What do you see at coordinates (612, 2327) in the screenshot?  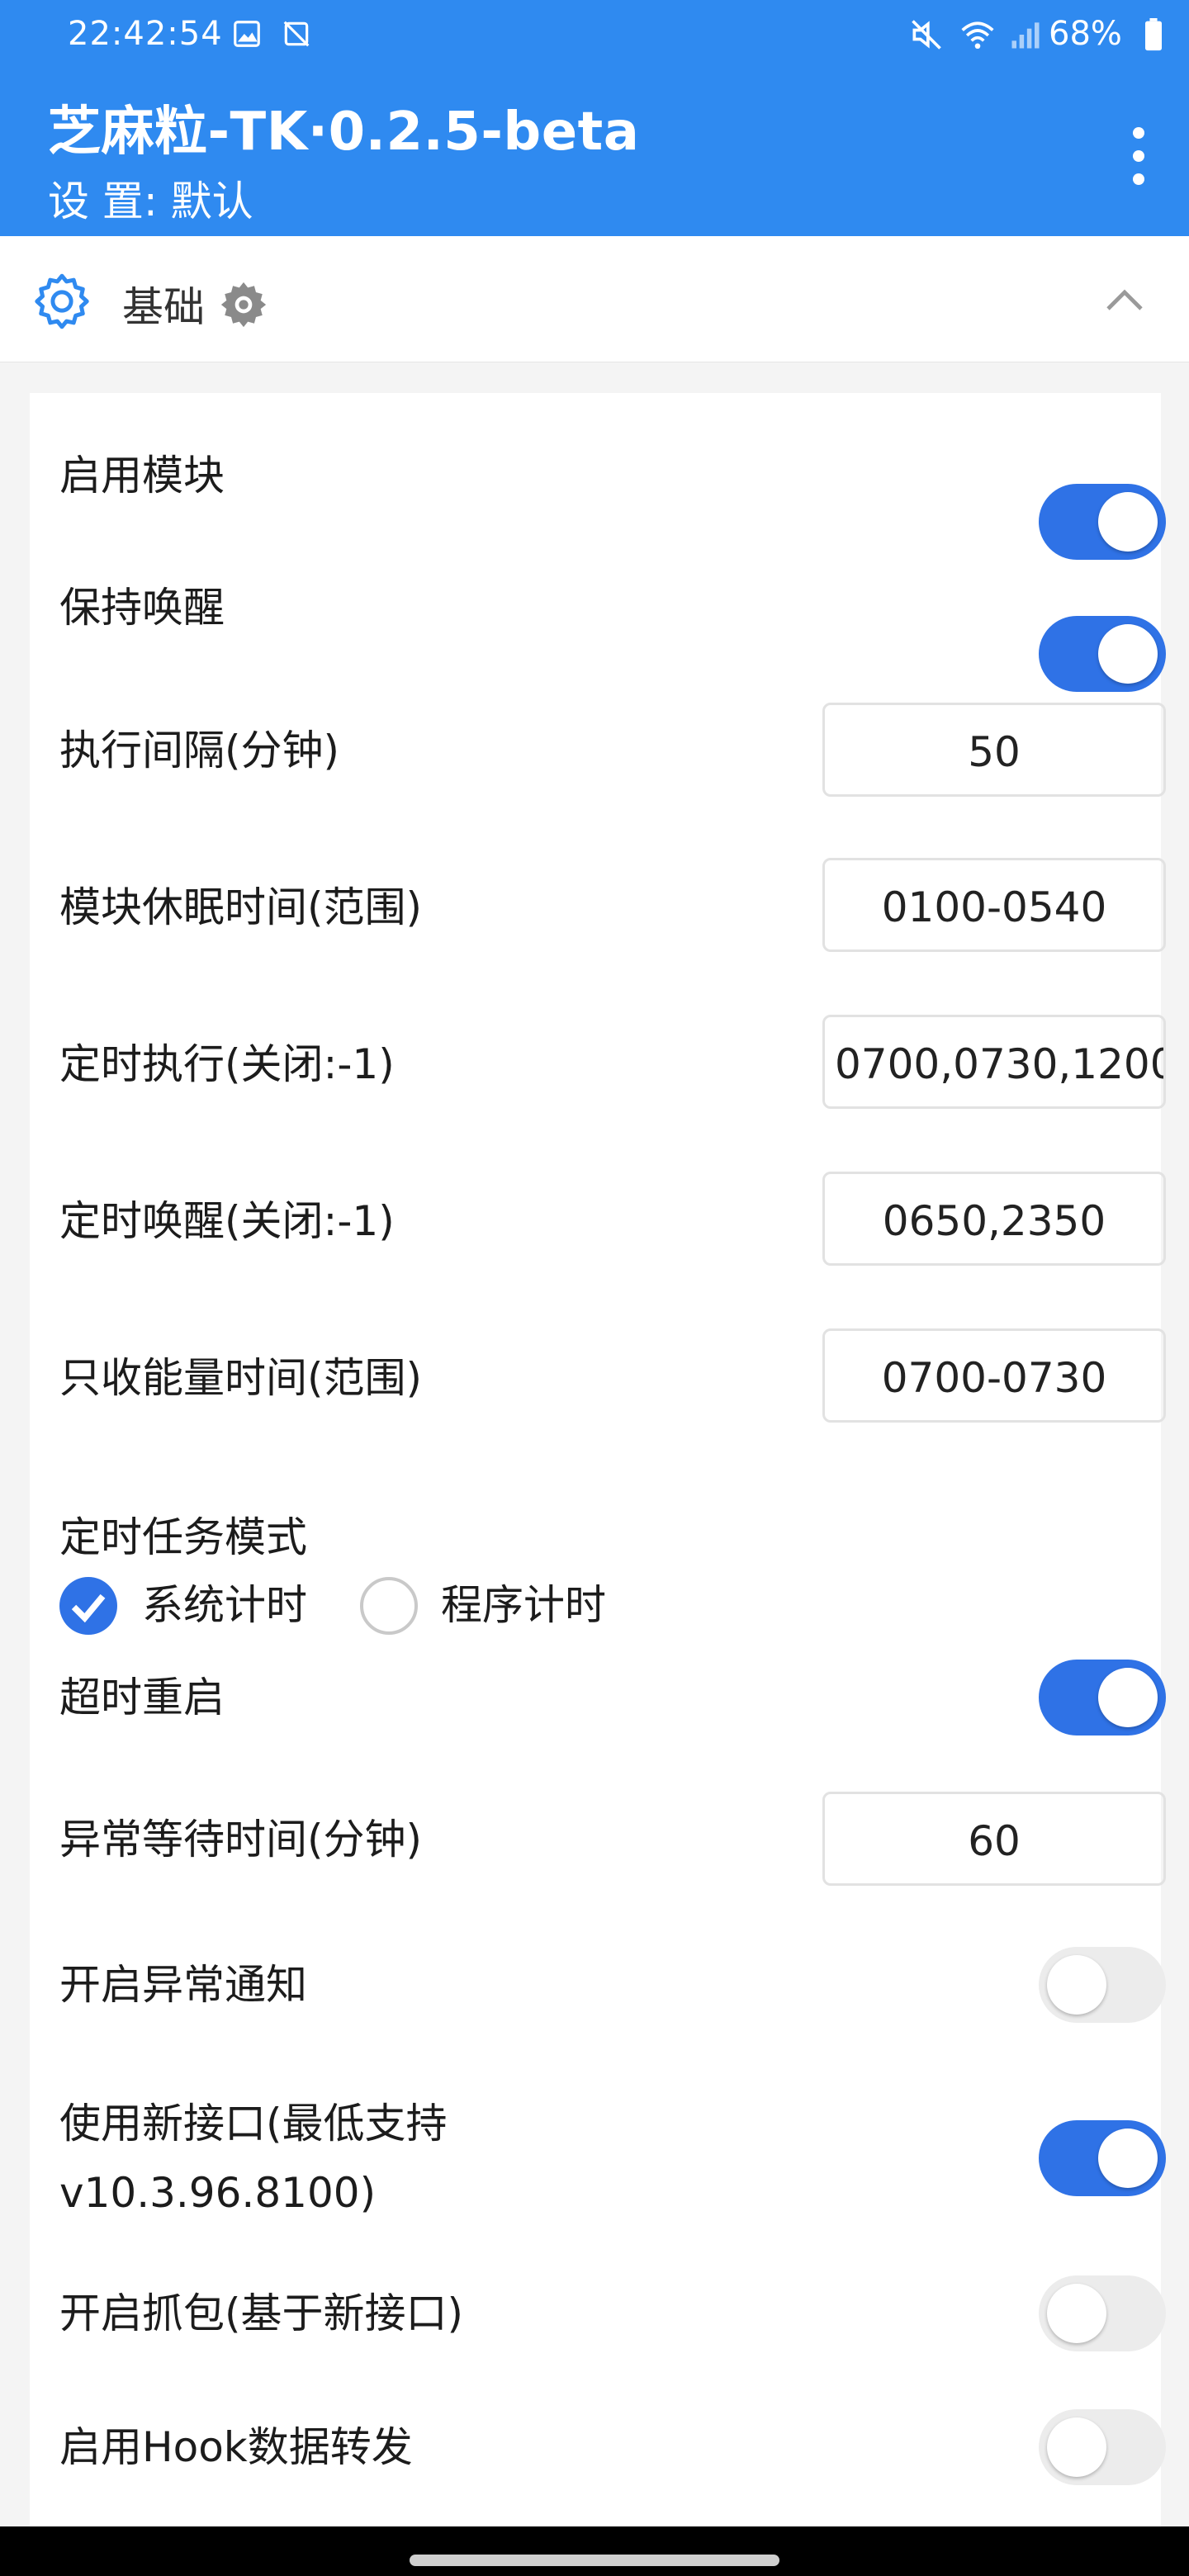 I see `setting-capture: 开启抓包(基于新接口)` at bounding box center [612, 2327].